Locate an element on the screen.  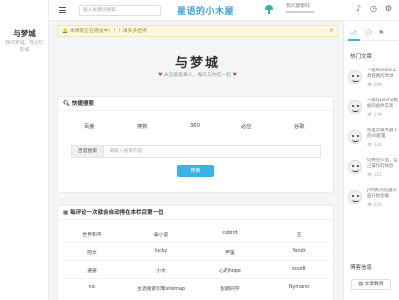
hot-post-item: 一般Nandoc工具链路的改进 👁︎ 189 is located at coordinates (373, 82).